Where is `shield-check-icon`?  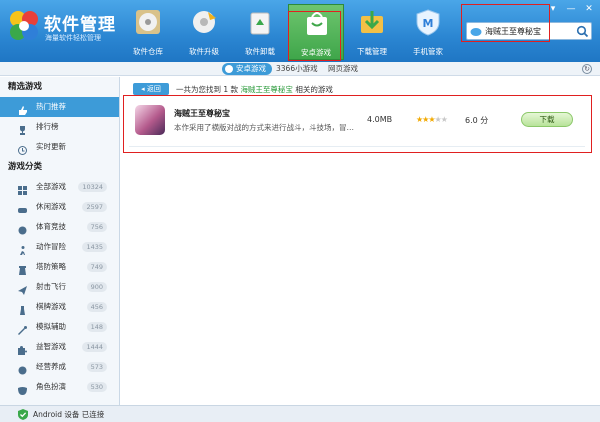 shield-check-icon is located at coordinates (23, 414).